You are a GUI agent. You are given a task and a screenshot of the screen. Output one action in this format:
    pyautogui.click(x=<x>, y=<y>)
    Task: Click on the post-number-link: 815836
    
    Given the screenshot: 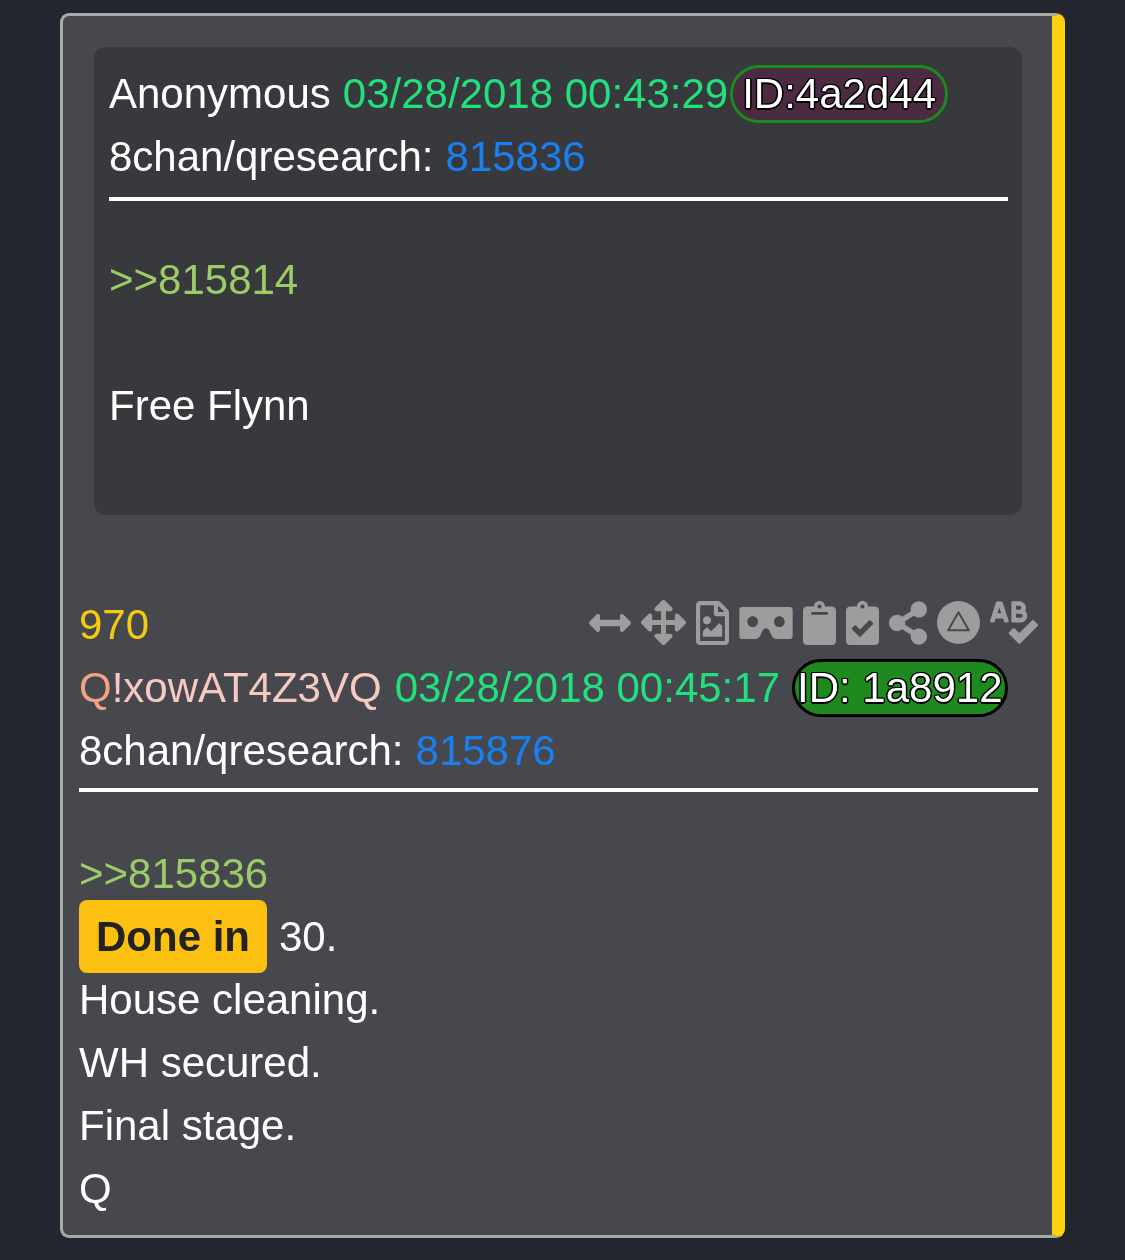 What is the action you would take?
    pyautogui.click(x=515, y=156)
    